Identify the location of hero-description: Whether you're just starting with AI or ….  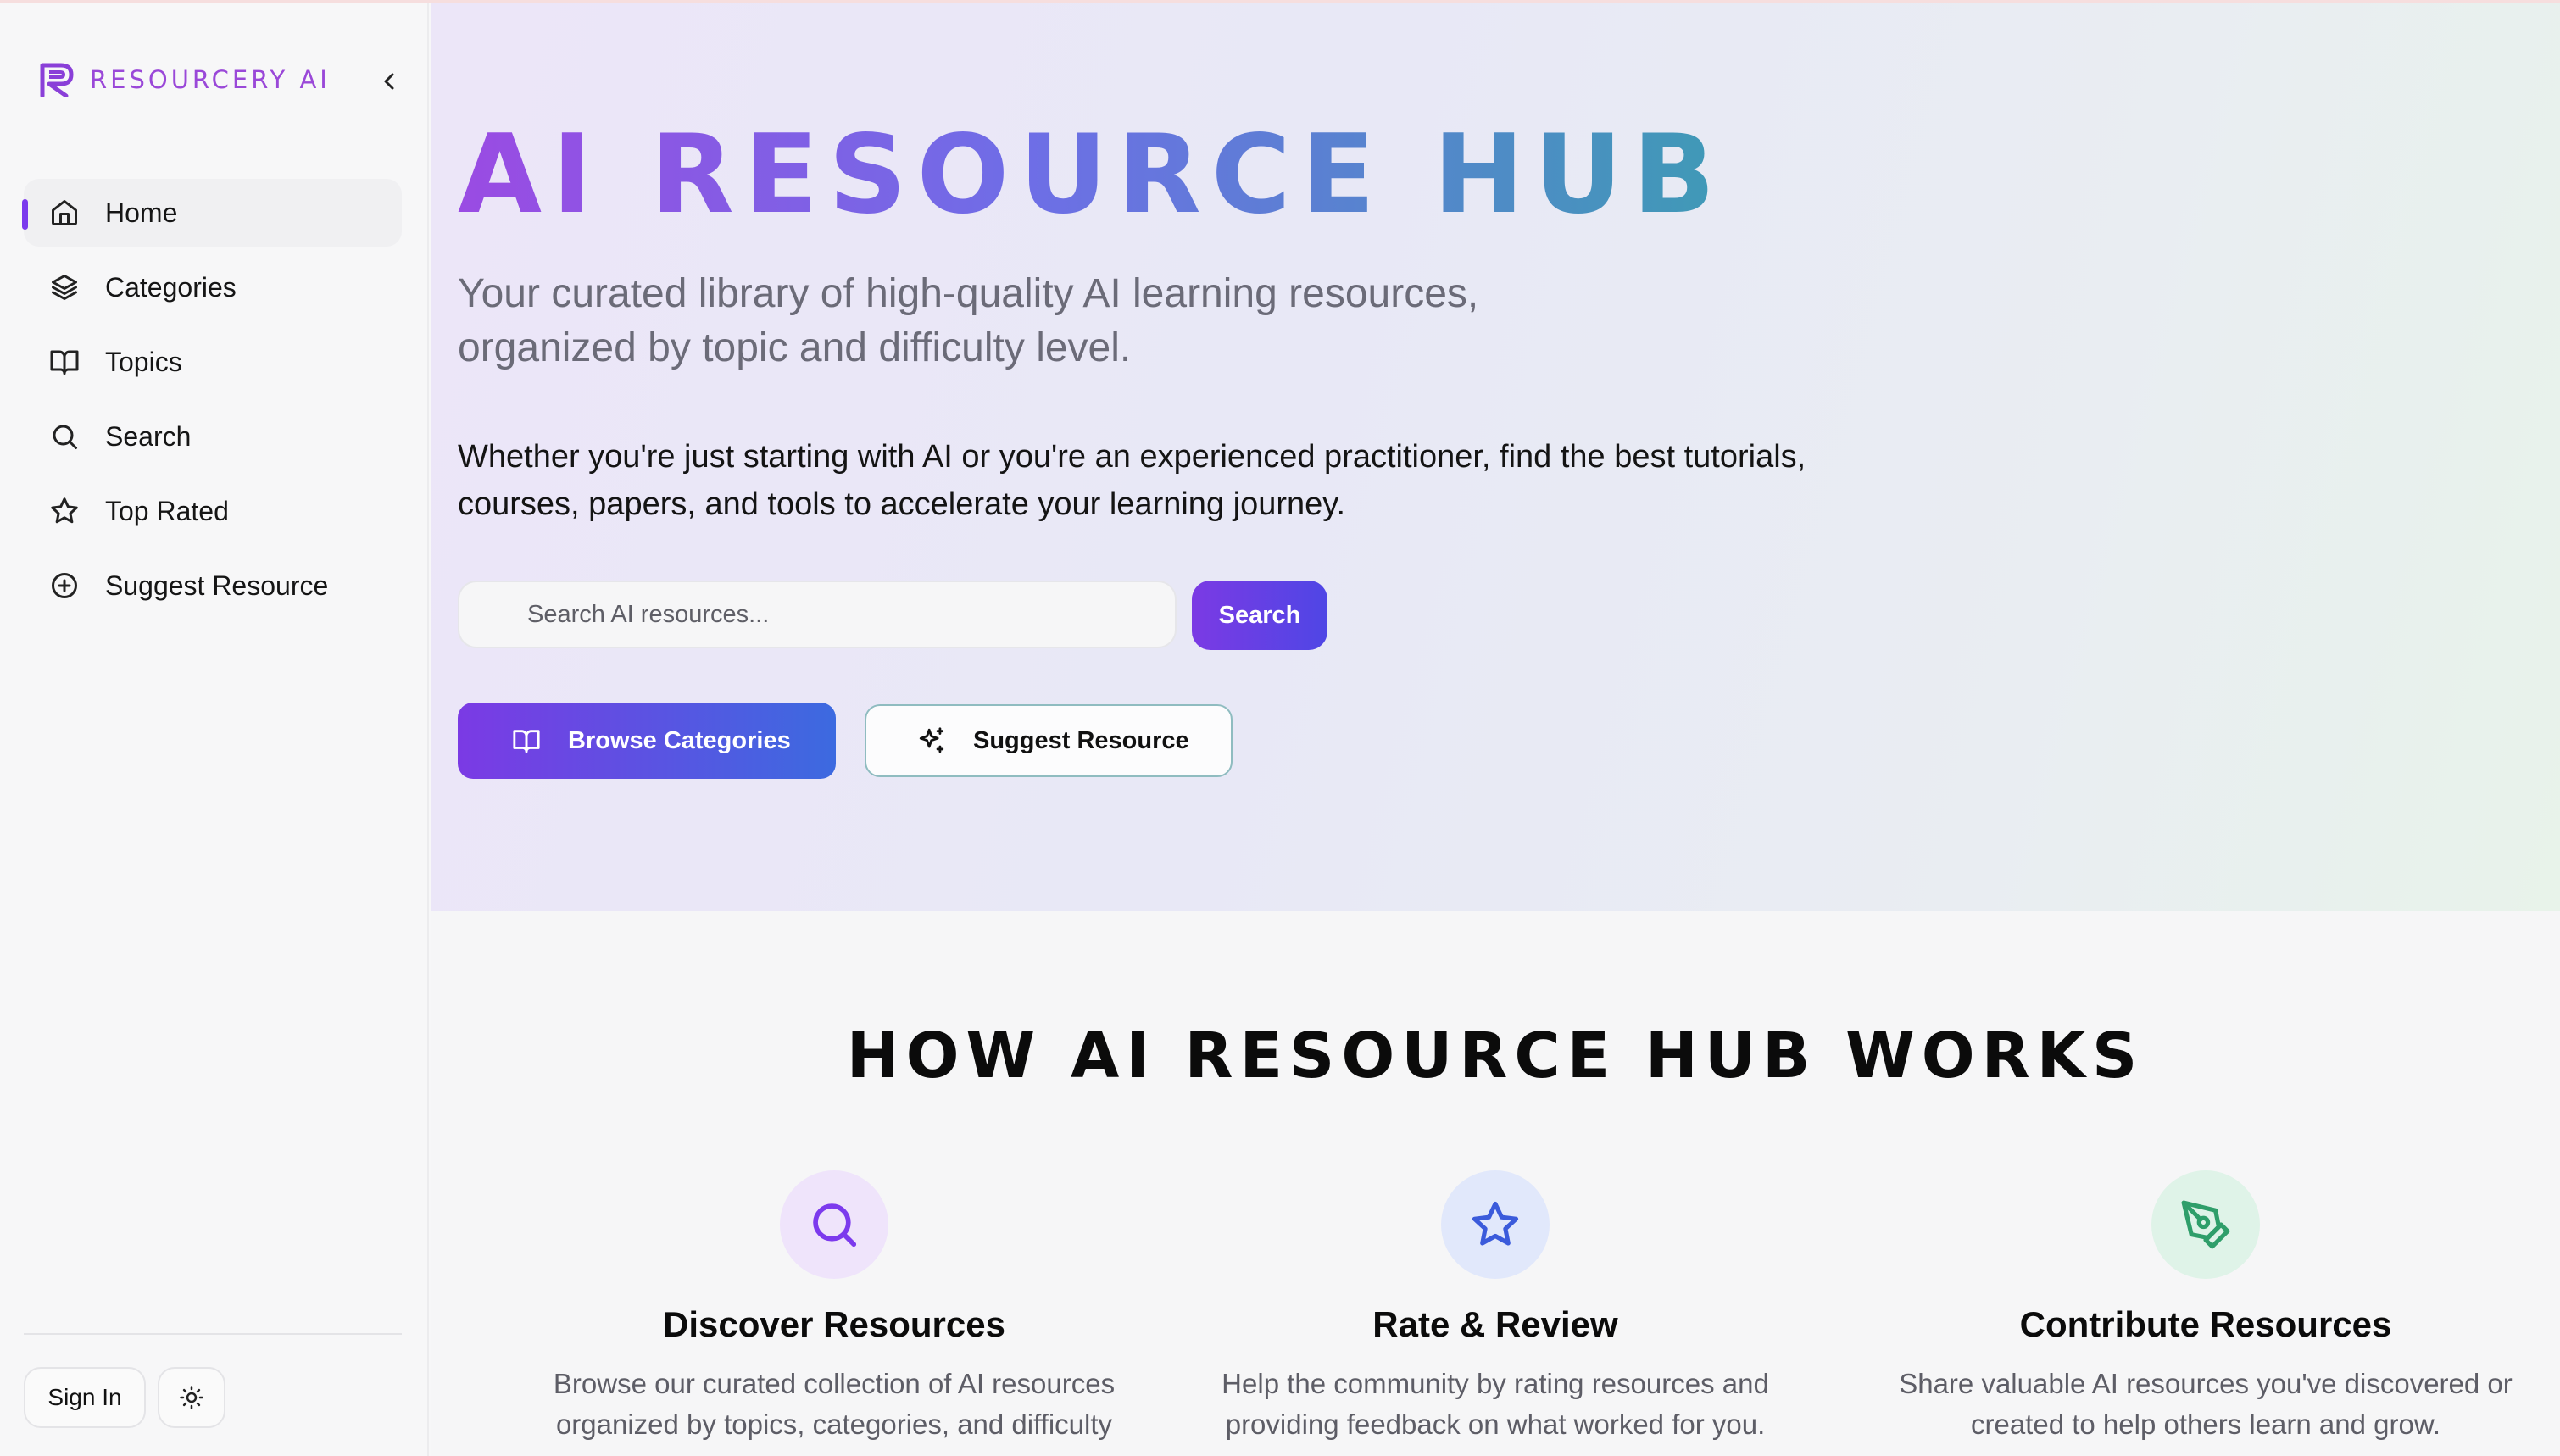
(1132, 480).